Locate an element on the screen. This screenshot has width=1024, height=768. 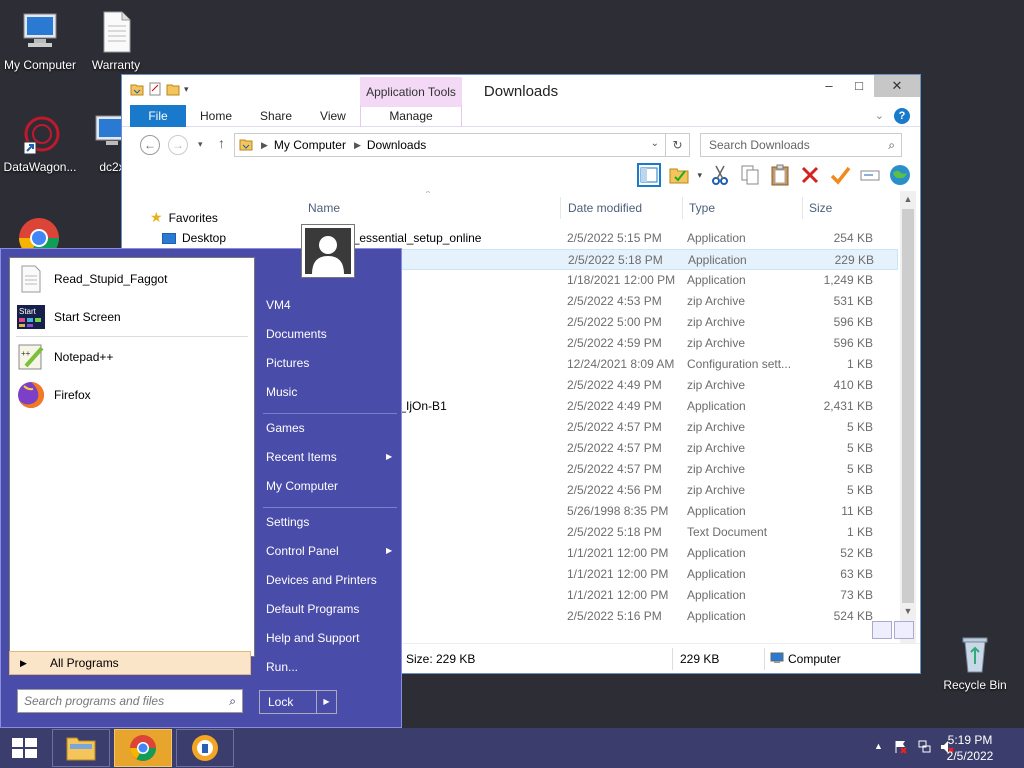
start-right-item: Music is located at coordinates (281, 392).